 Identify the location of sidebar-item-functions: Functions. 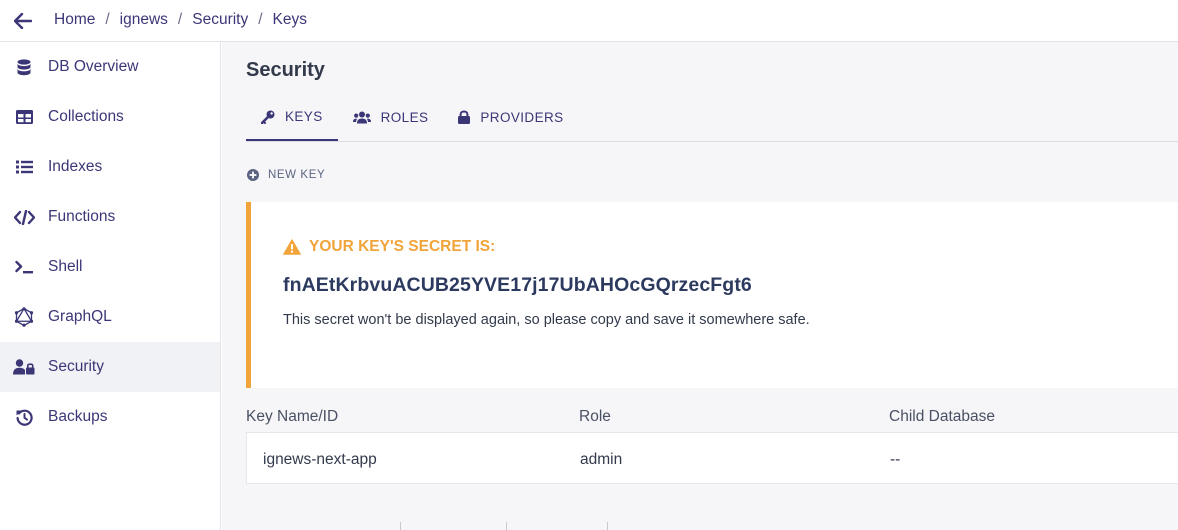
(110, 217).